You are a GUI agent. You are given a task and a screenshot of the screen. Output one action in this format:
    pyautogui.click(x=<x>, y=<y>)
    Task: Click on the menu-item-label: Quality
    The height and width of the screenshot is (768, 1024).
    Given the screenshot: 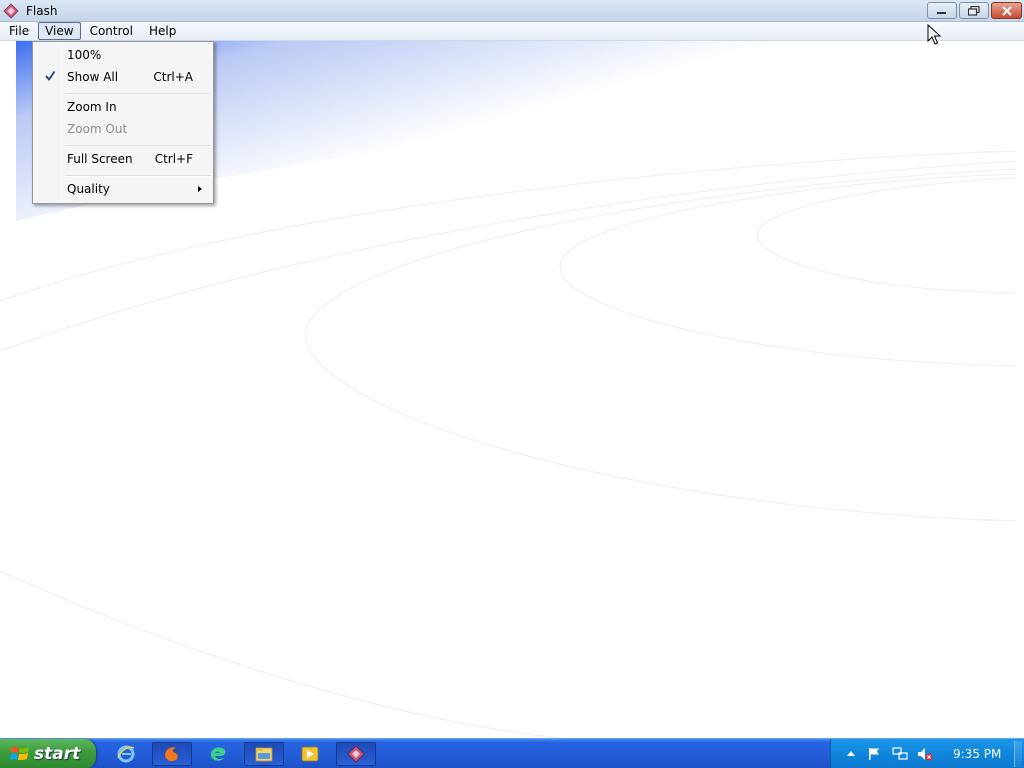 What is the action you would take?
    pyautogui.click(x=88, y=189)
    